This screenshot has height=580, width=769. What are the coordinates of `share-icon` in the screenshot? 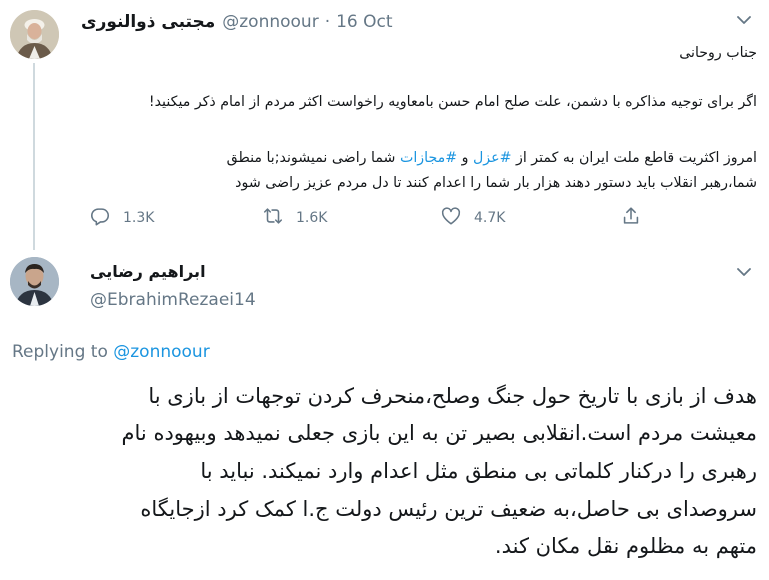 It's located at (631, 218).